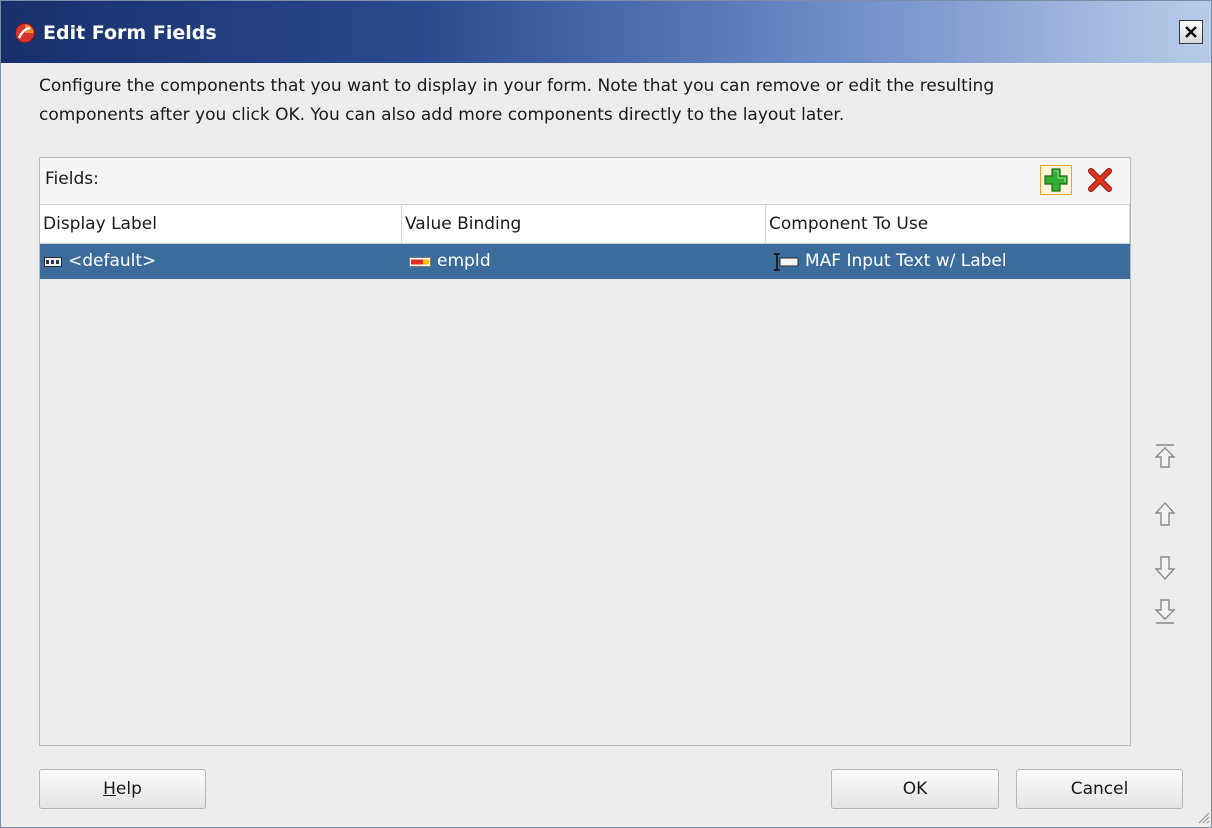  I want to click on cancel-button: Cancel, so click(1099, 789).